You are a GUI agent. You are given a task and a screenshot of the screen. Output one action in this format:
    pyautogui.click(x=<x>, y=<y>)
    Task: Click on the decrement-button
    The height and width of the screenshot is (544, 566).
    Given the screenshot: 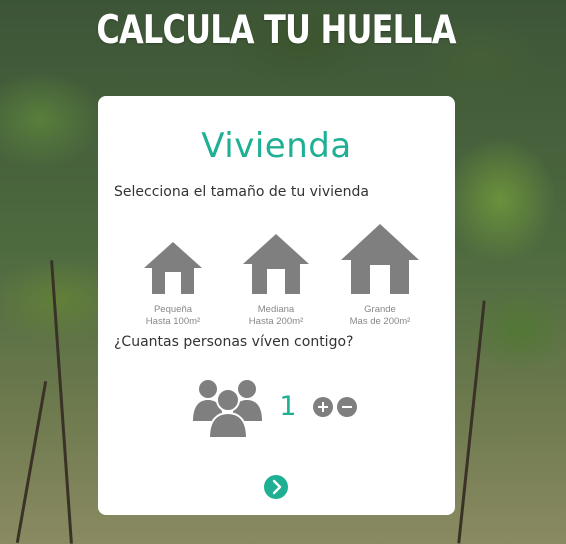 What is the action you would take?
    pyautogui.click(x=347, y=407)
    